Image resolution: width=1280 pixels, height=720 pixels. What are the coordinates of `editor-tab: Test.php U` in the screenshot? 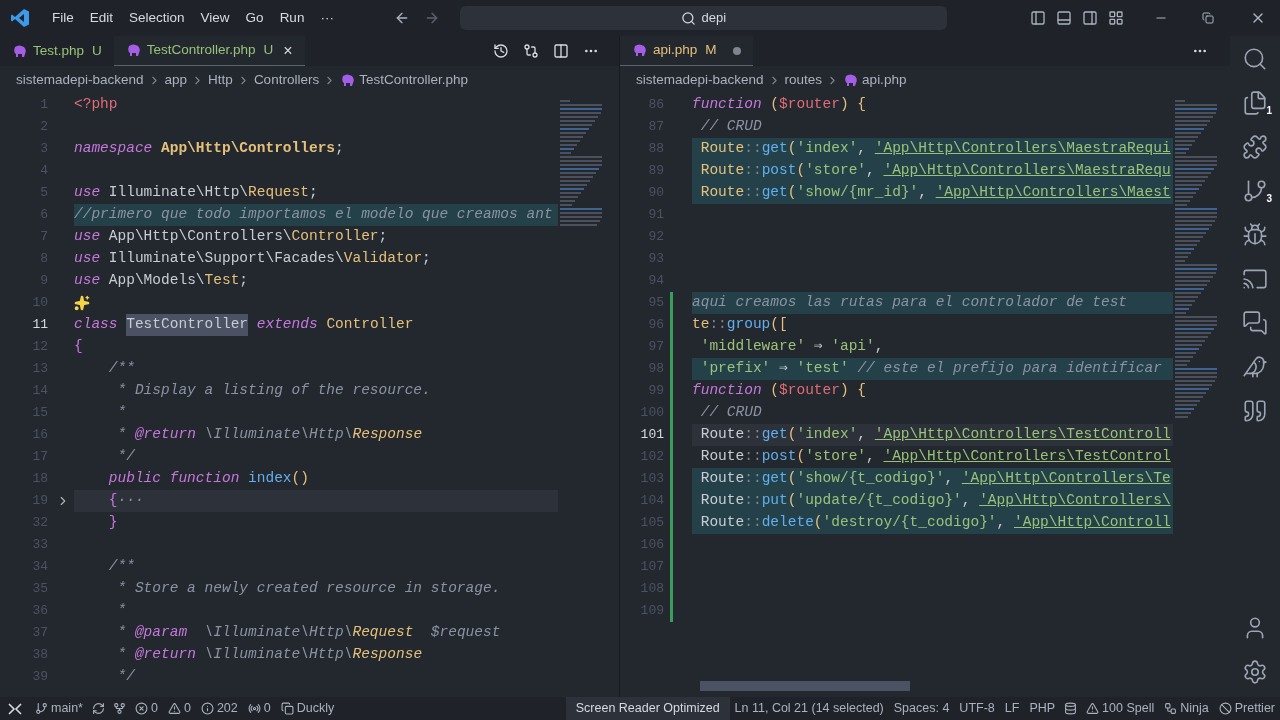 It's located at (57, 51).